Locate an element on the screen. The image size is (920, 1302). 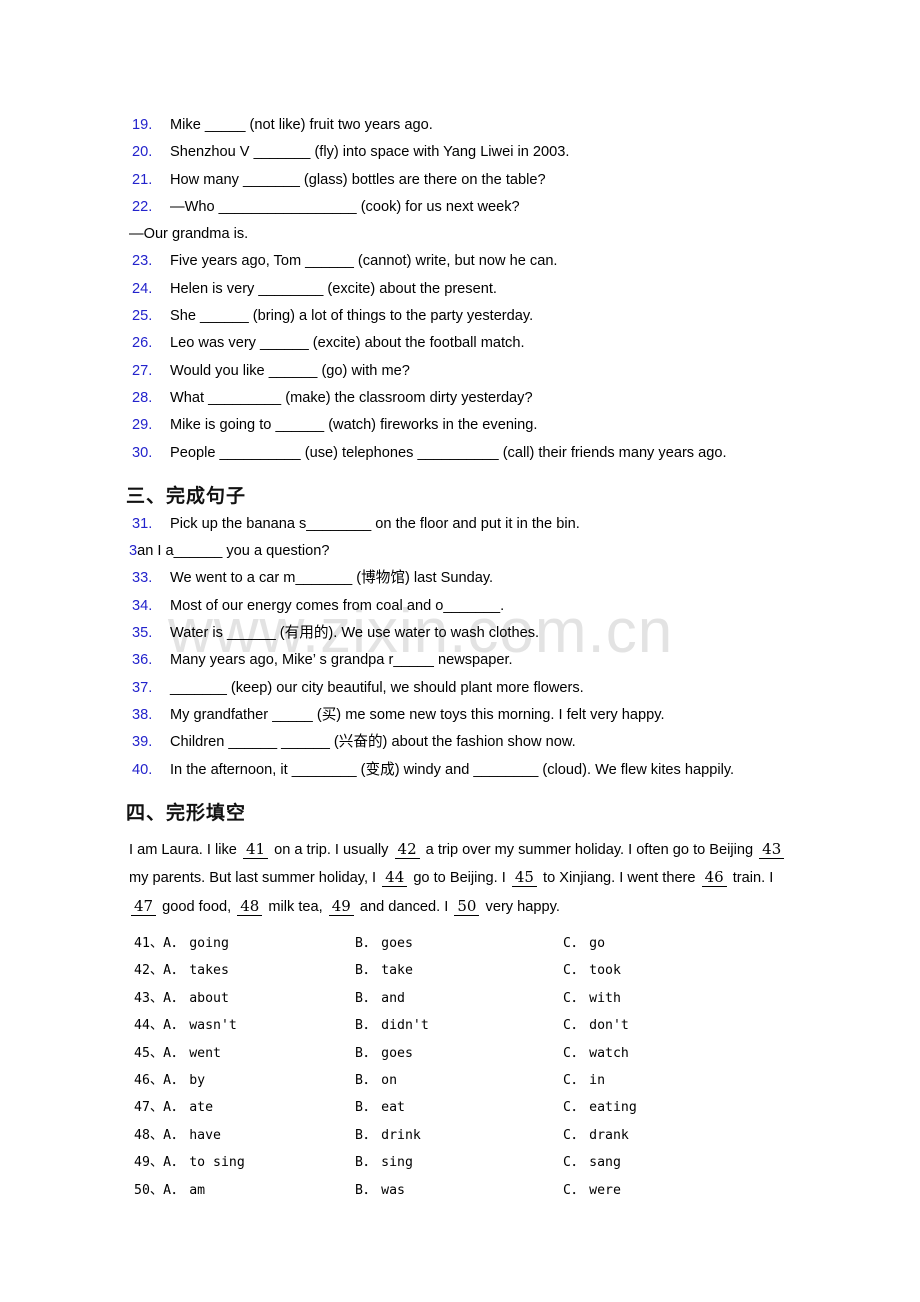
question-text: Would you like ______ (go) with me? is located at coordinates (290, 370).